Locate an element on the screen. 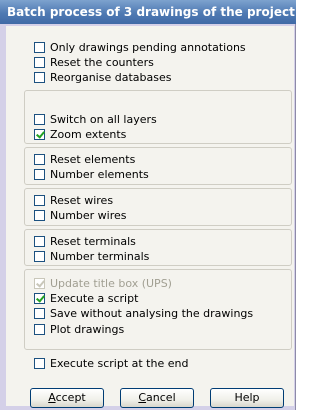  accept-button: Accept is located at coordinates (67, 398).